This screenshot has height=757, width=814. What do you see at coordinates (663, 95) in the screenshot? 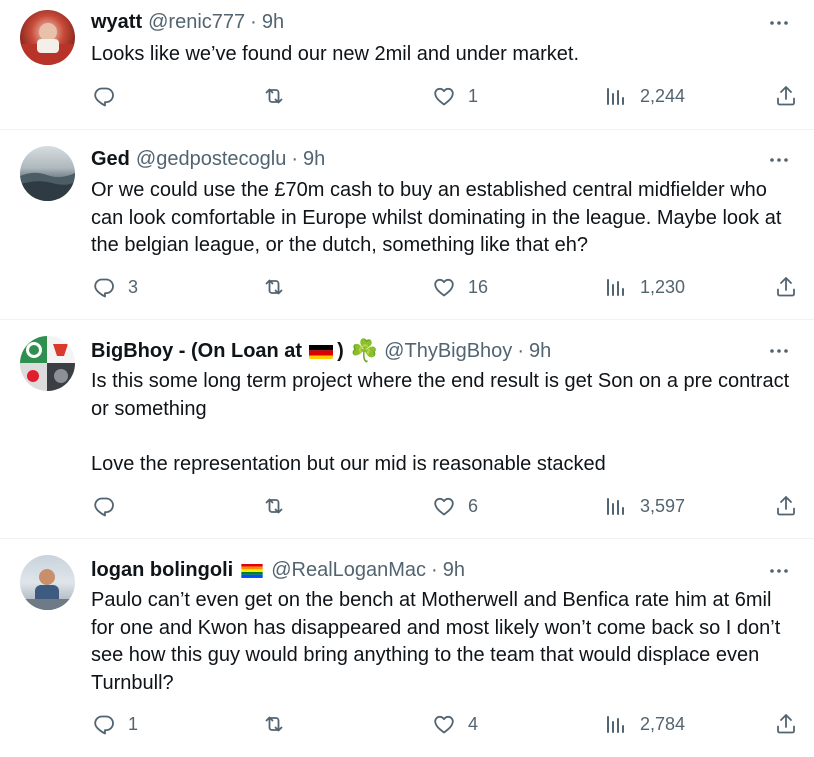
I see `views-count: 2,244` at bounding box center [663, 95].